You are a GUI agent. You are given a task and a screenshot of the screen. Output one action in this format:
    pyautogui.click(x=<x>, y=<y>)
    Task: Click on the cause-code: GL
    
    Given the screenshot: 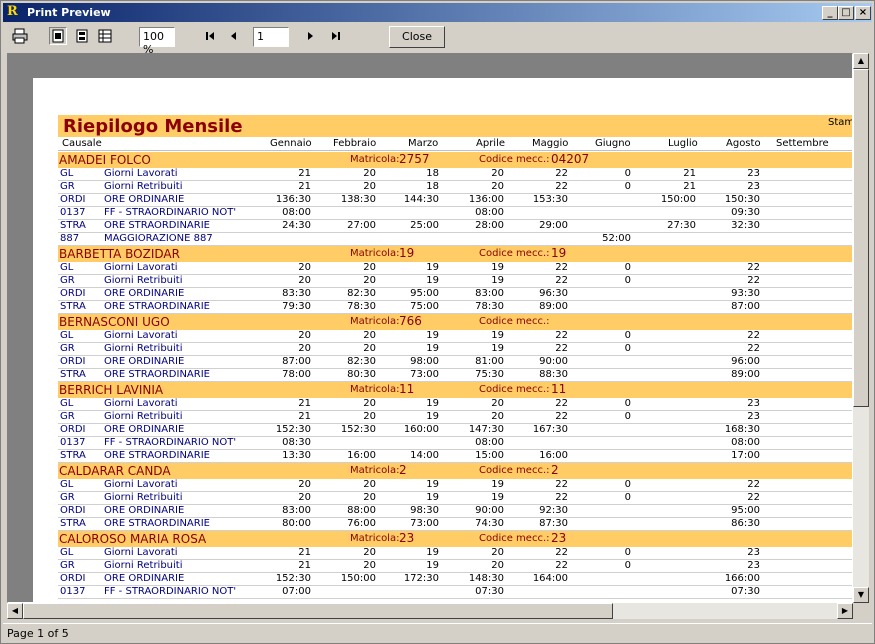 What is the action you would take?
    pyautogui.click(x=67, y=484)
    